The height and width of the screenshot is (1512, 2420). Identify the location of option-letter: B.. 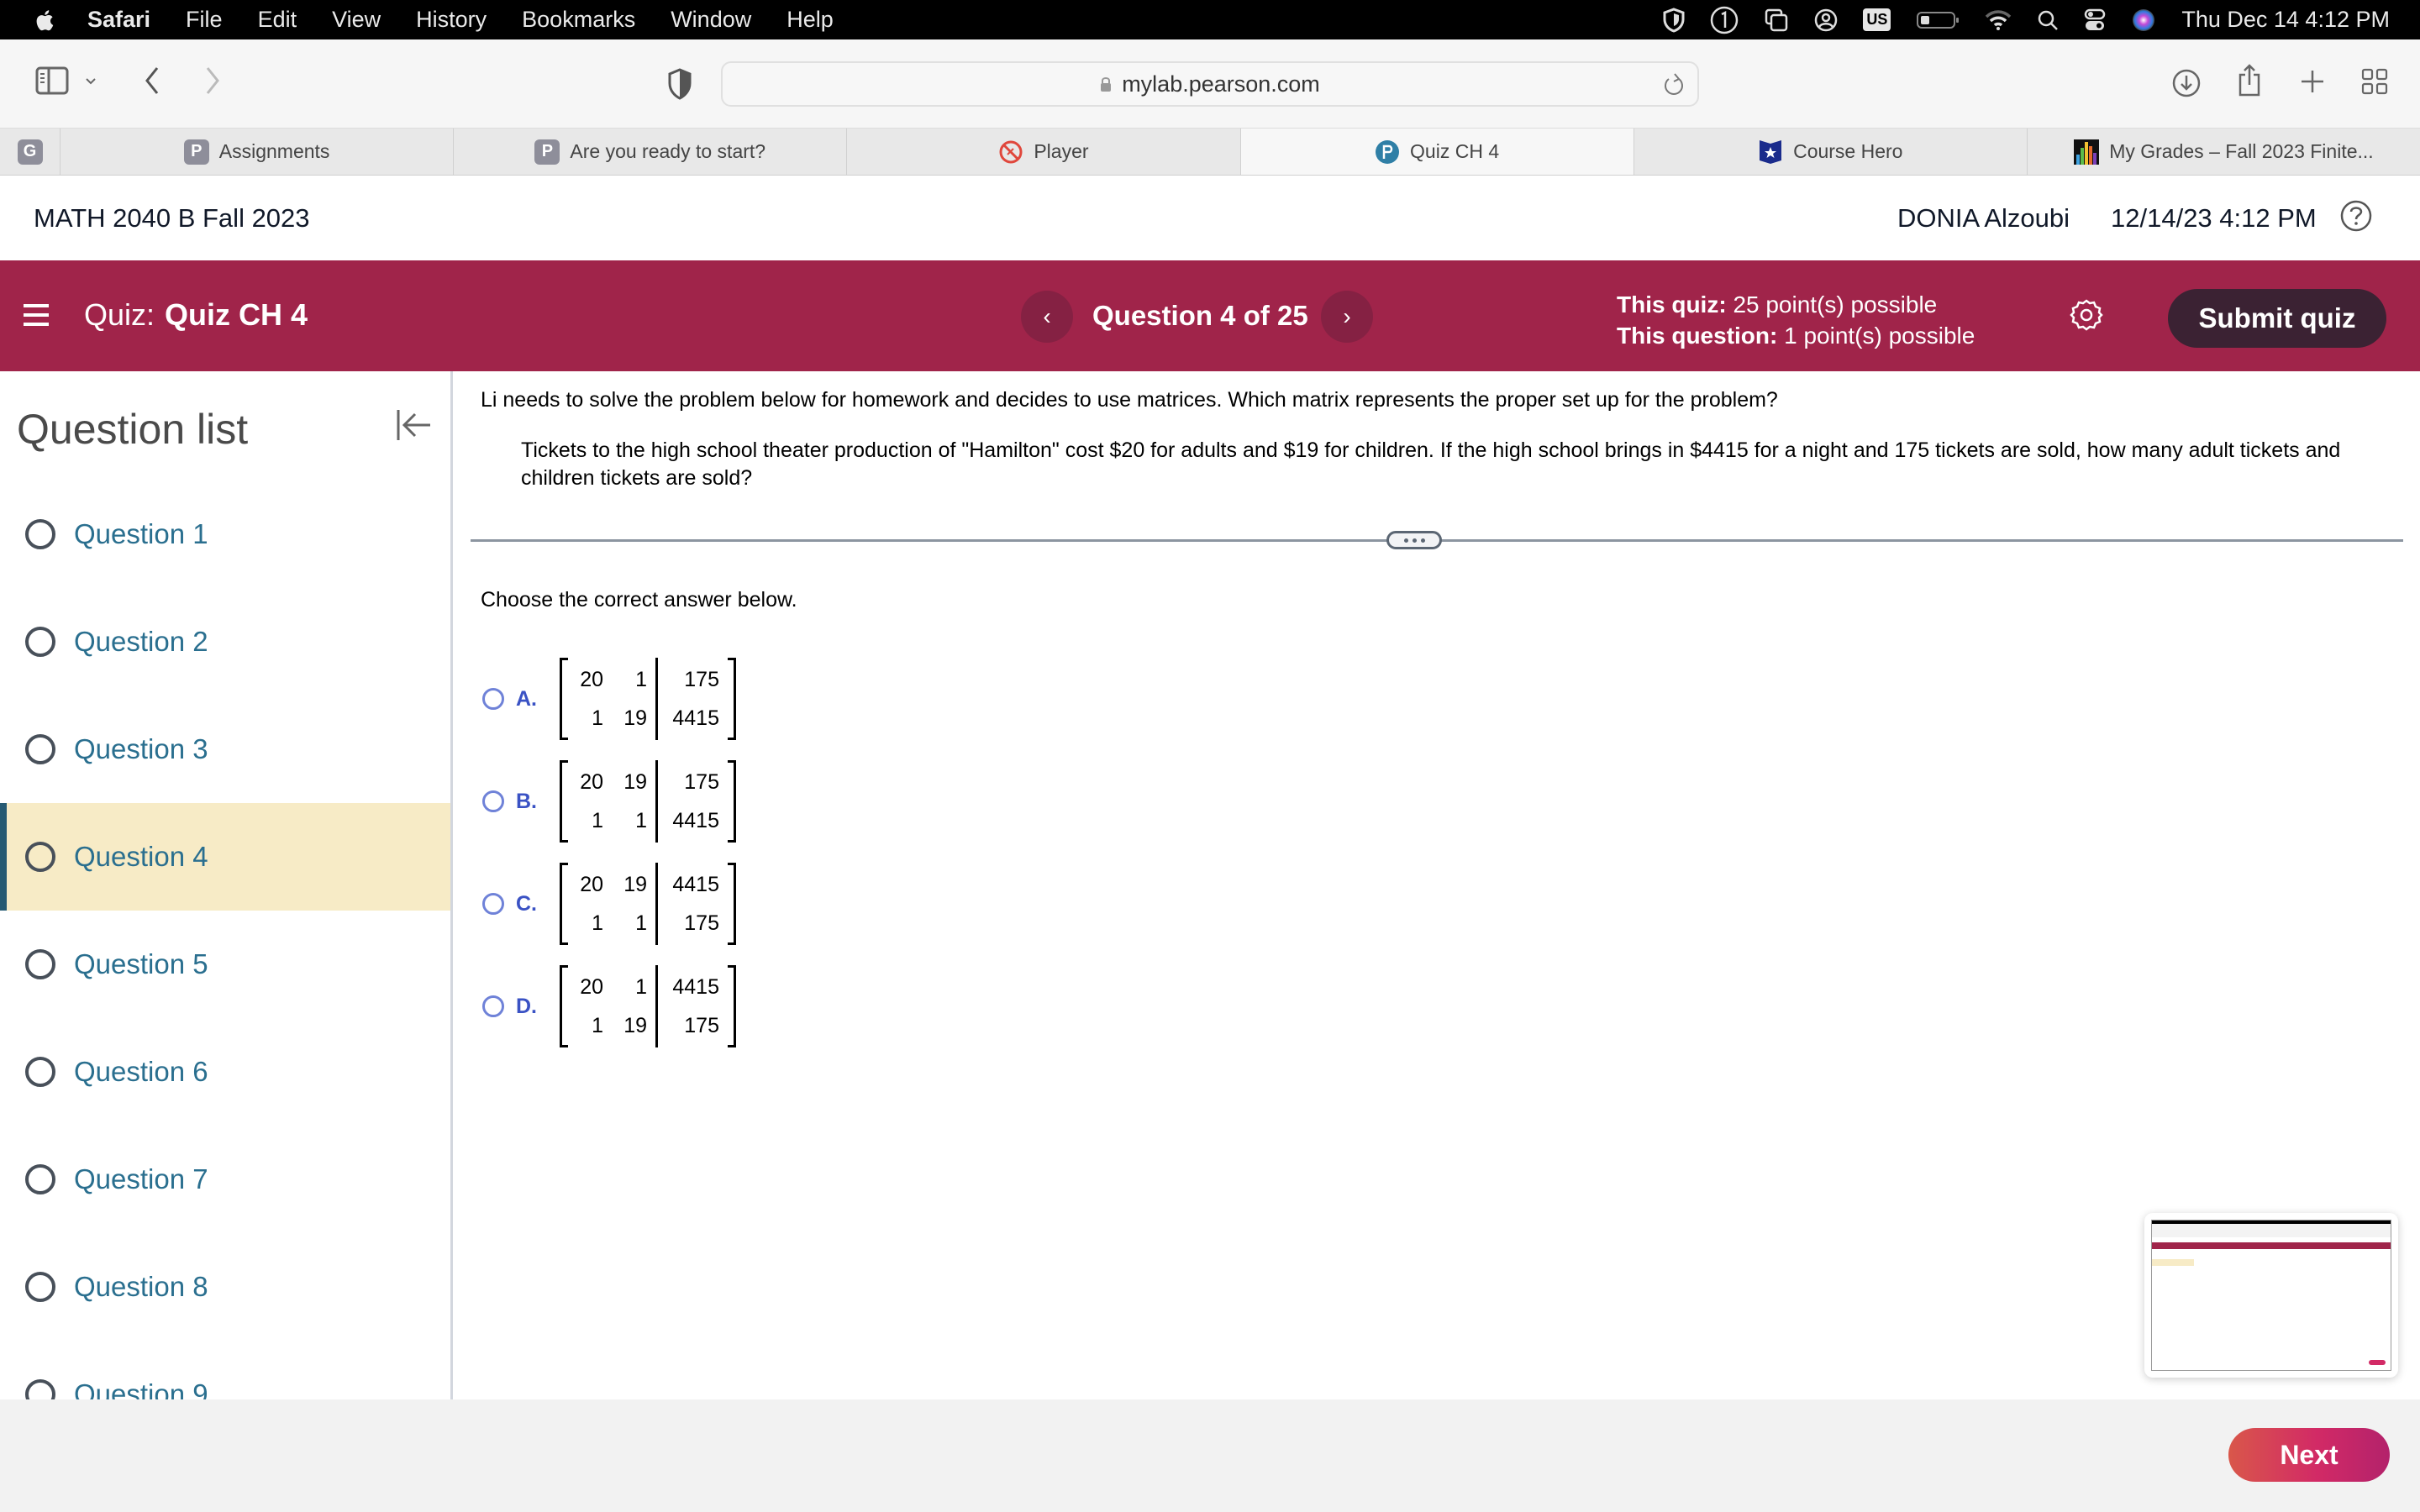
(526, 801).